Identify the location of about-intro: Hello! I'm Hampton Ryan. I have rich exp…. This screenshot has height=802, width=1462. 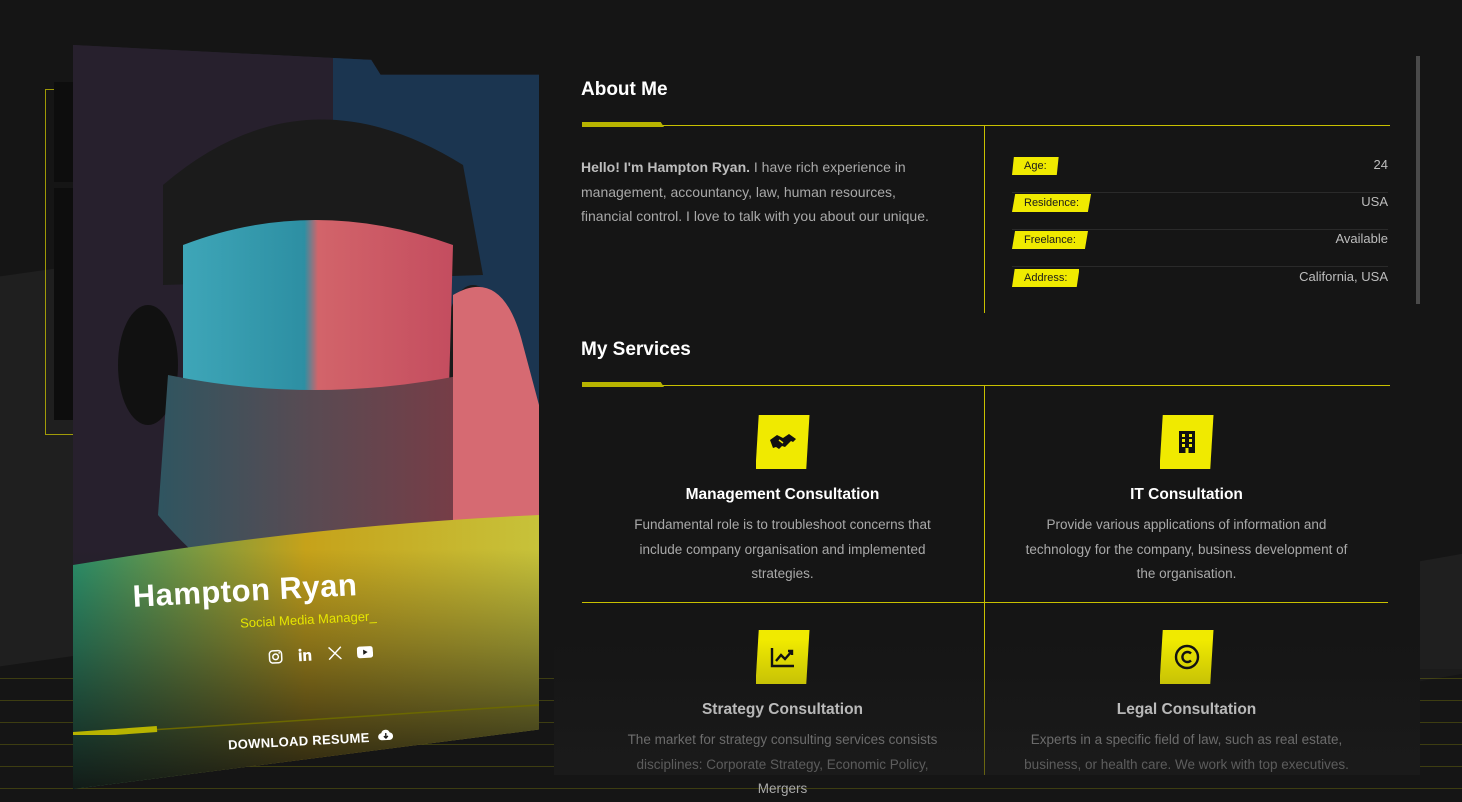
(766, 192).